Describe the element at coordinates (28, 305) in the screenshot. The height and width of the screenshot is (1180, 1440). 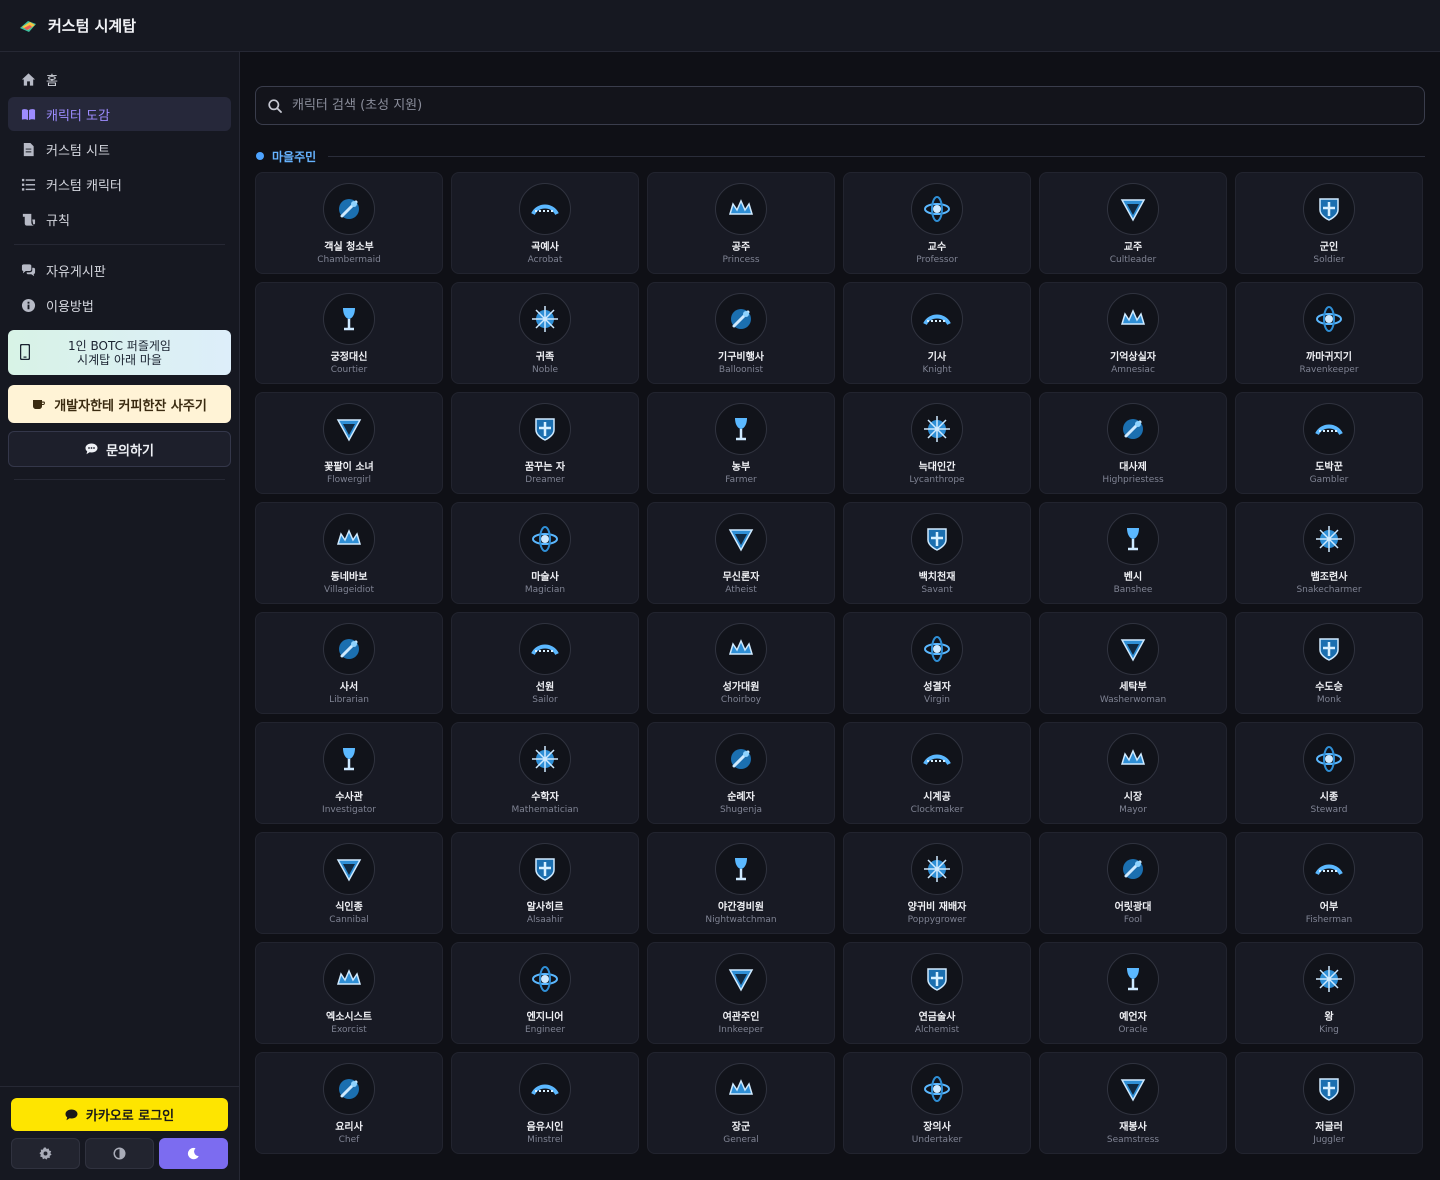
I see `info-icon` at that location.